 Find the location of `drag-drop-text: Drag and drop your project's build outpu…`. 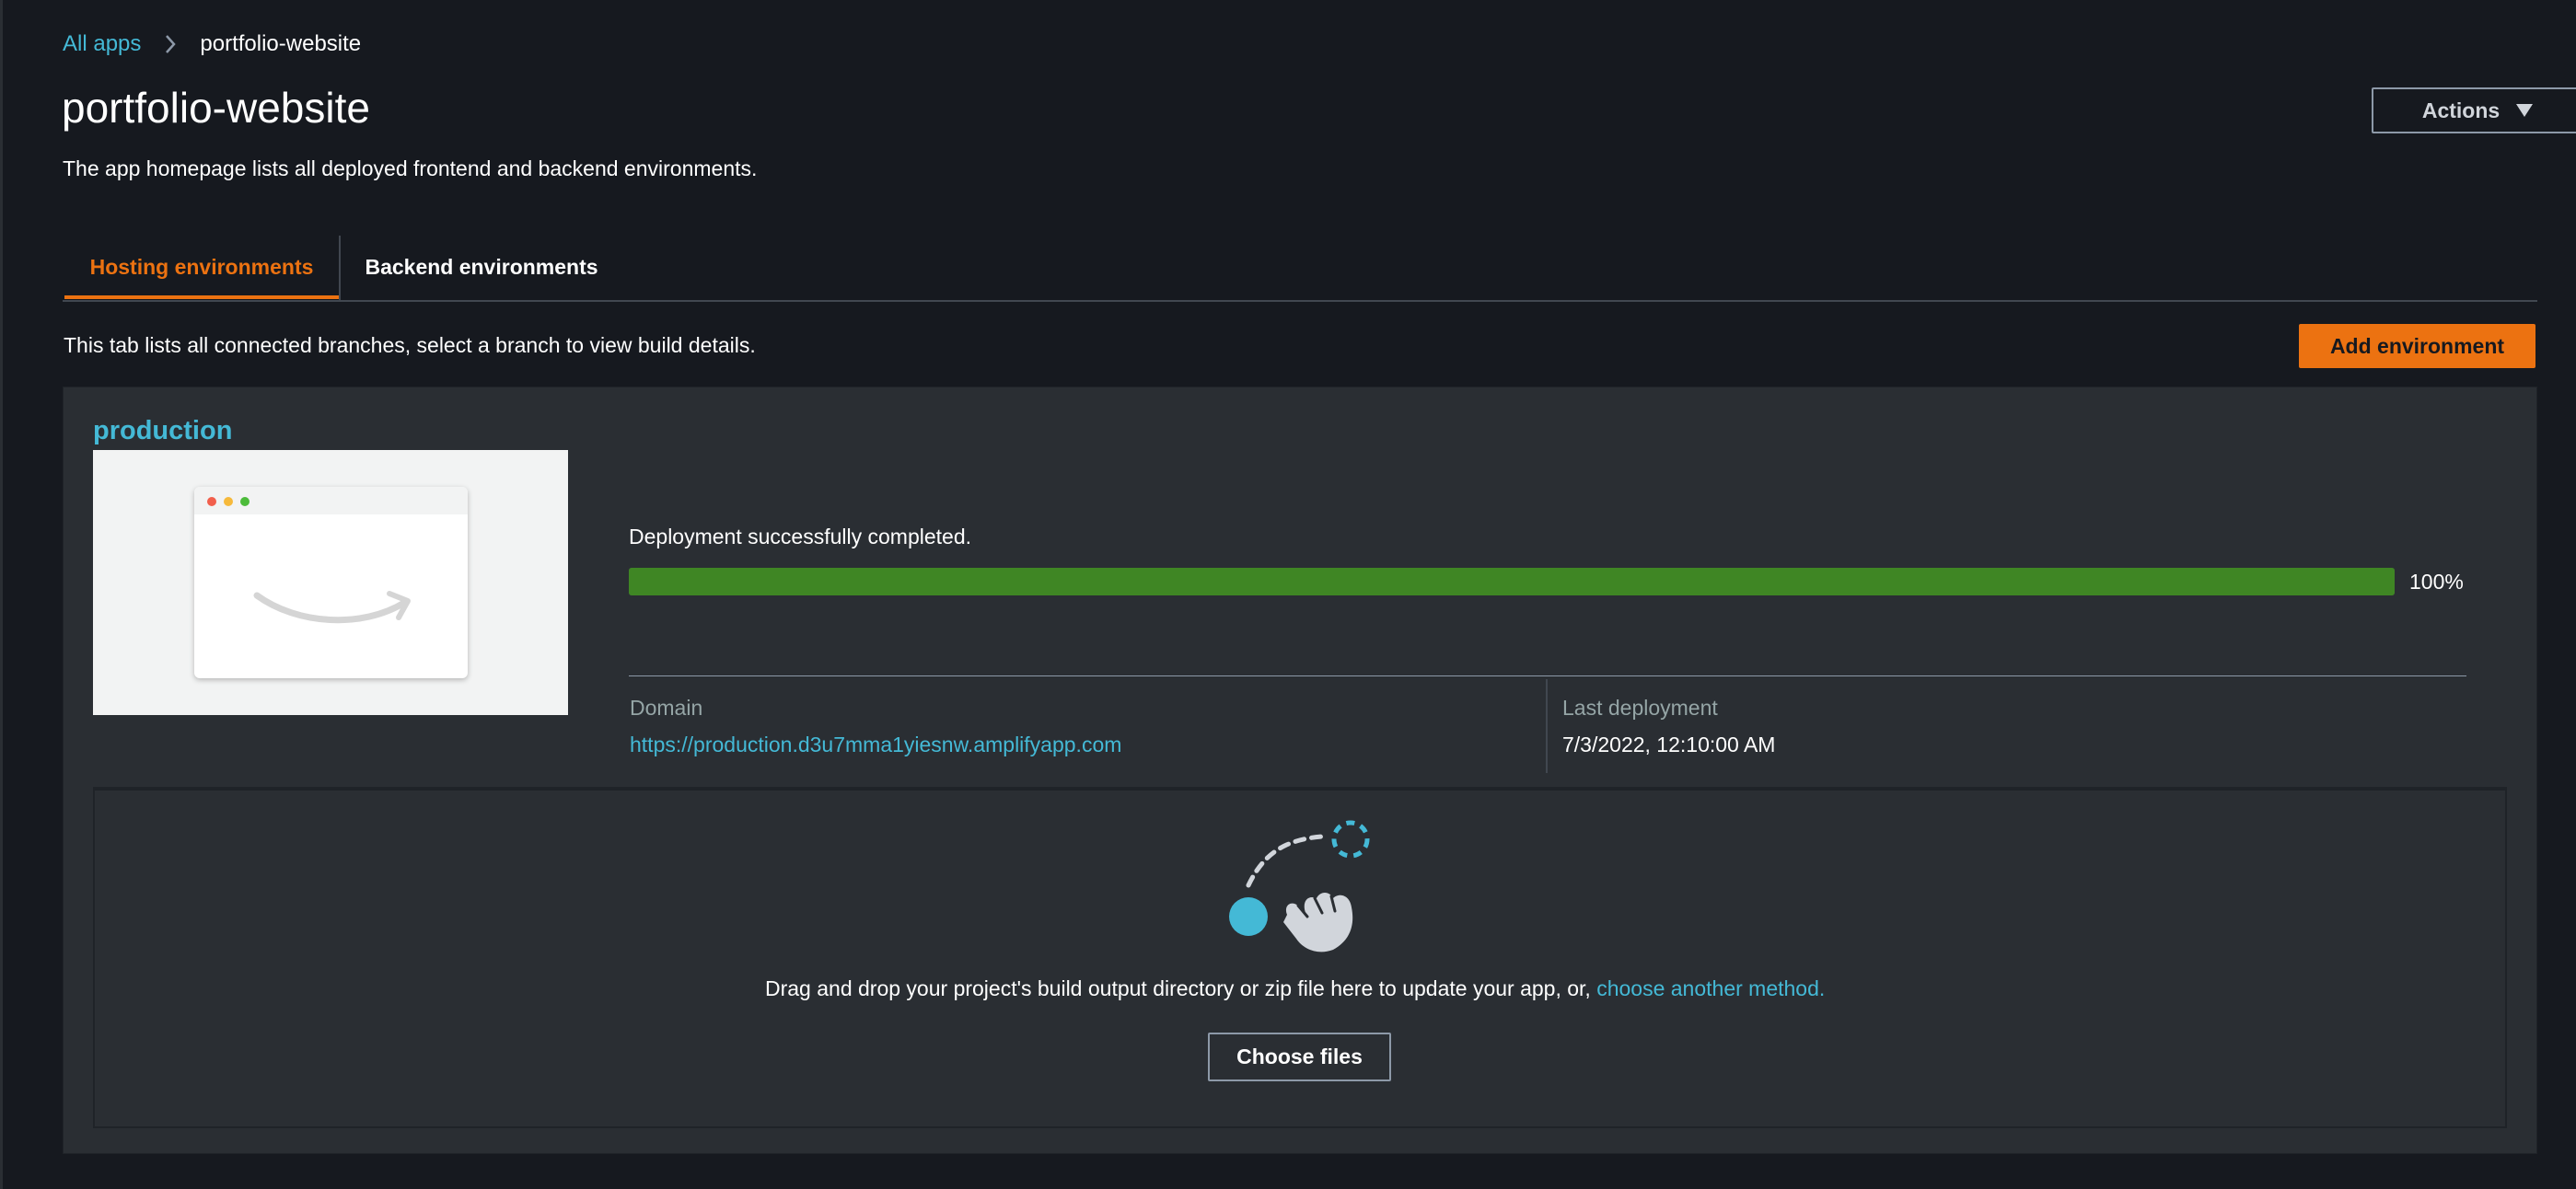

drag-drop-text: Drag and drop your project's build outpu… is located at coordinates (1181, 988).